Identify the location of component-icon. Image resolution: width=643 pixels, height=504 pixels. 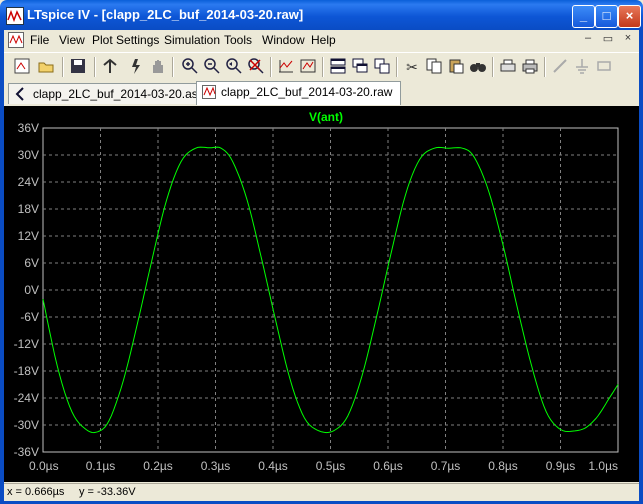
(604, 67).